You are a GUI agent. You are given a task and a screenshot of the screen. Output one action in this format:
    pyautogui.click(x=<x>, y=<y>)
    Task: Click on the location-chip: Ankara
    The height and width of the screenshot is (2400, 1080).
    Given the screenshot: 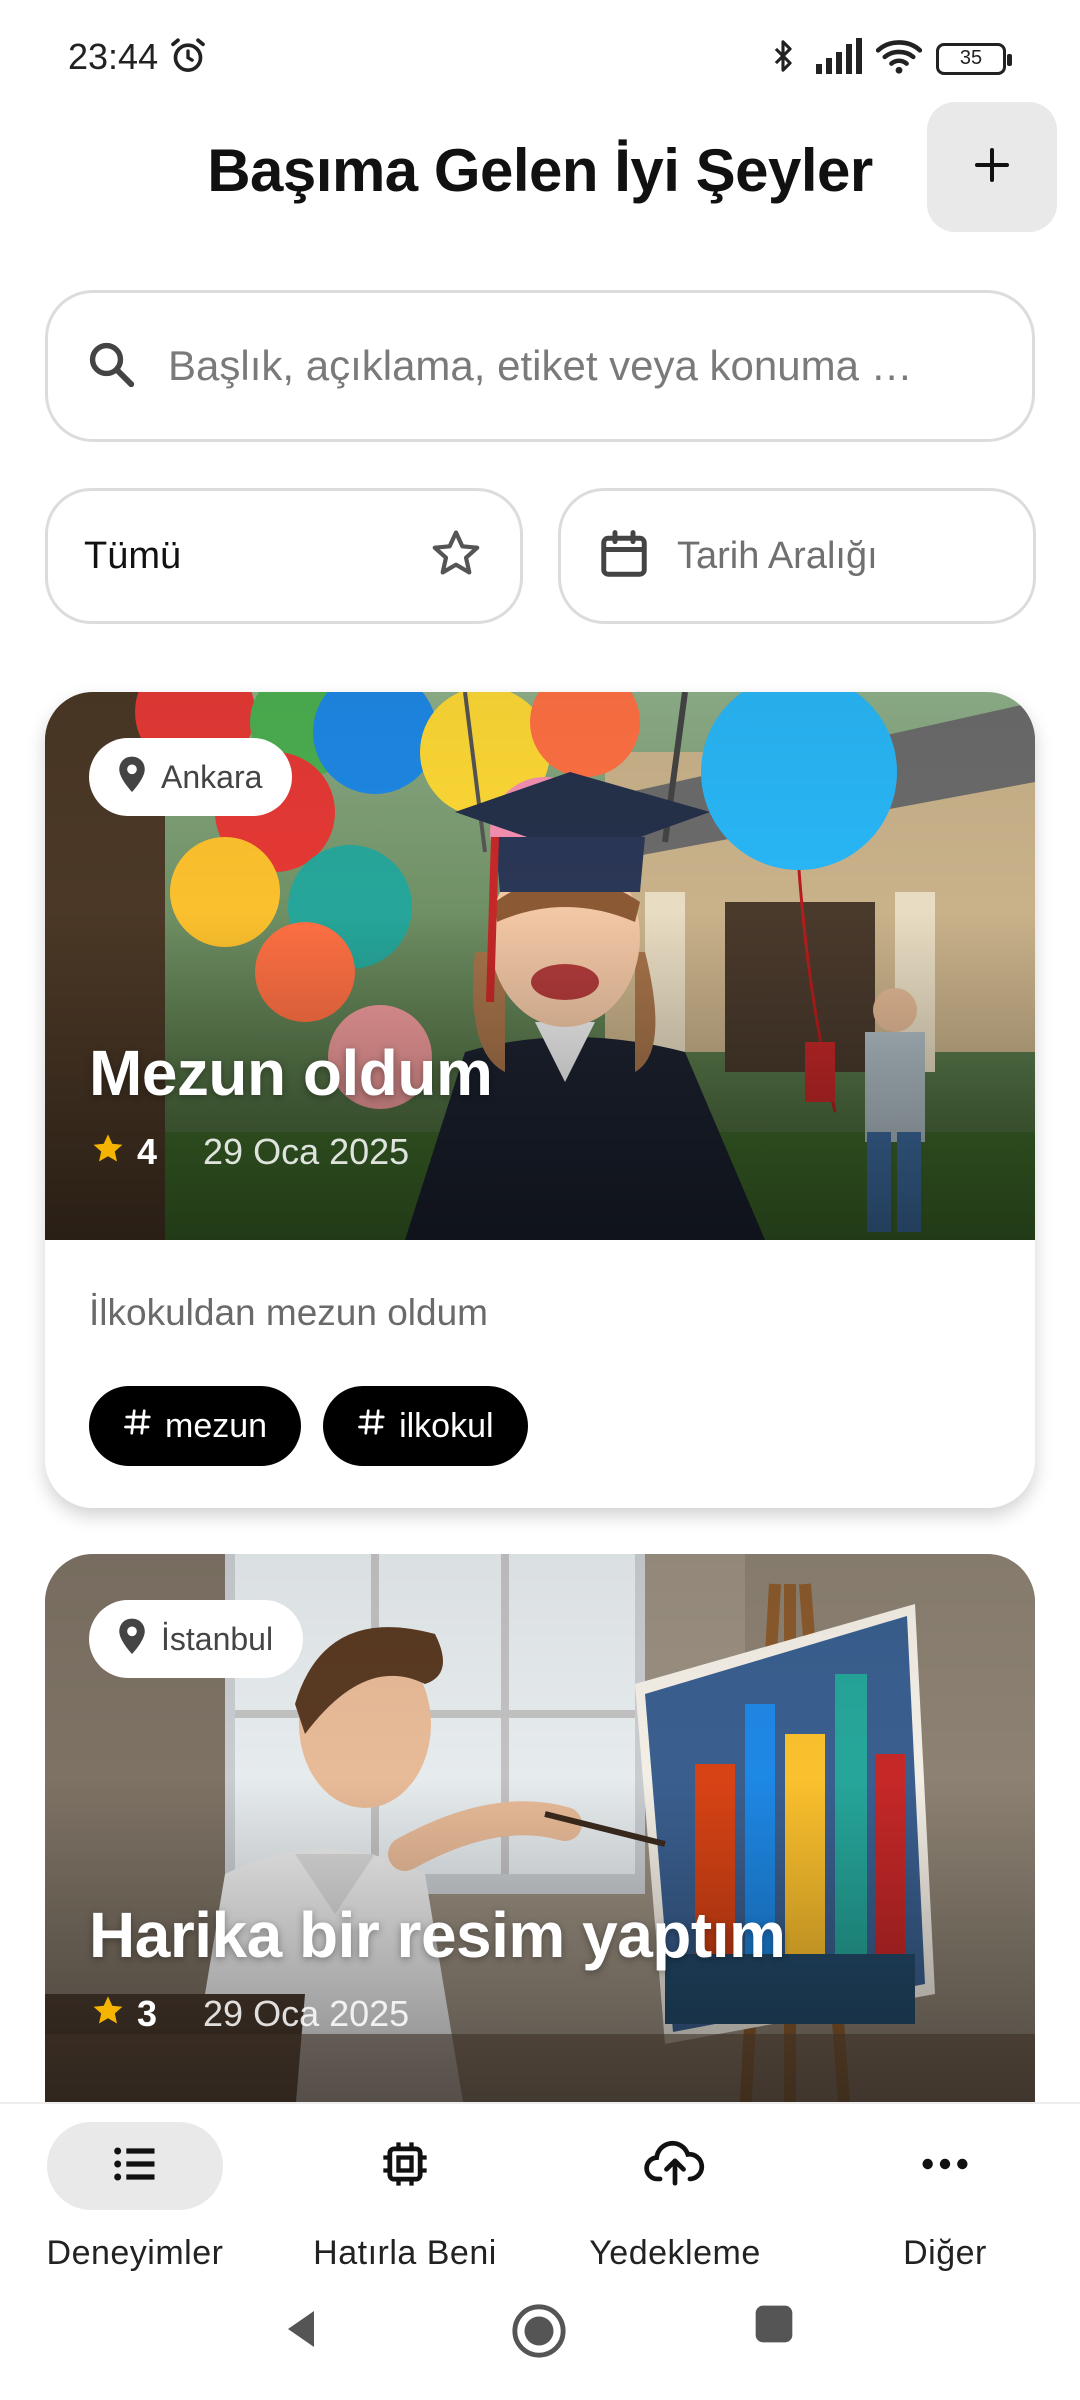 What is the action you would take?
    pyautogui.click(x=191, y=777)
    